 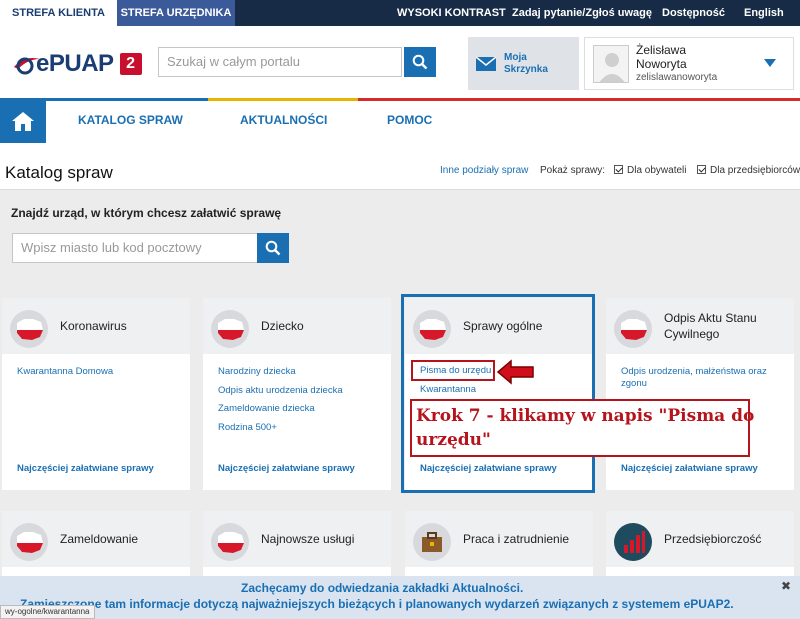 What do you see at coordinates (451, 13) in the screenshot?
I see `link-high-contrast: WYSOKI KONTRAST` at bounding box center [451, 13].